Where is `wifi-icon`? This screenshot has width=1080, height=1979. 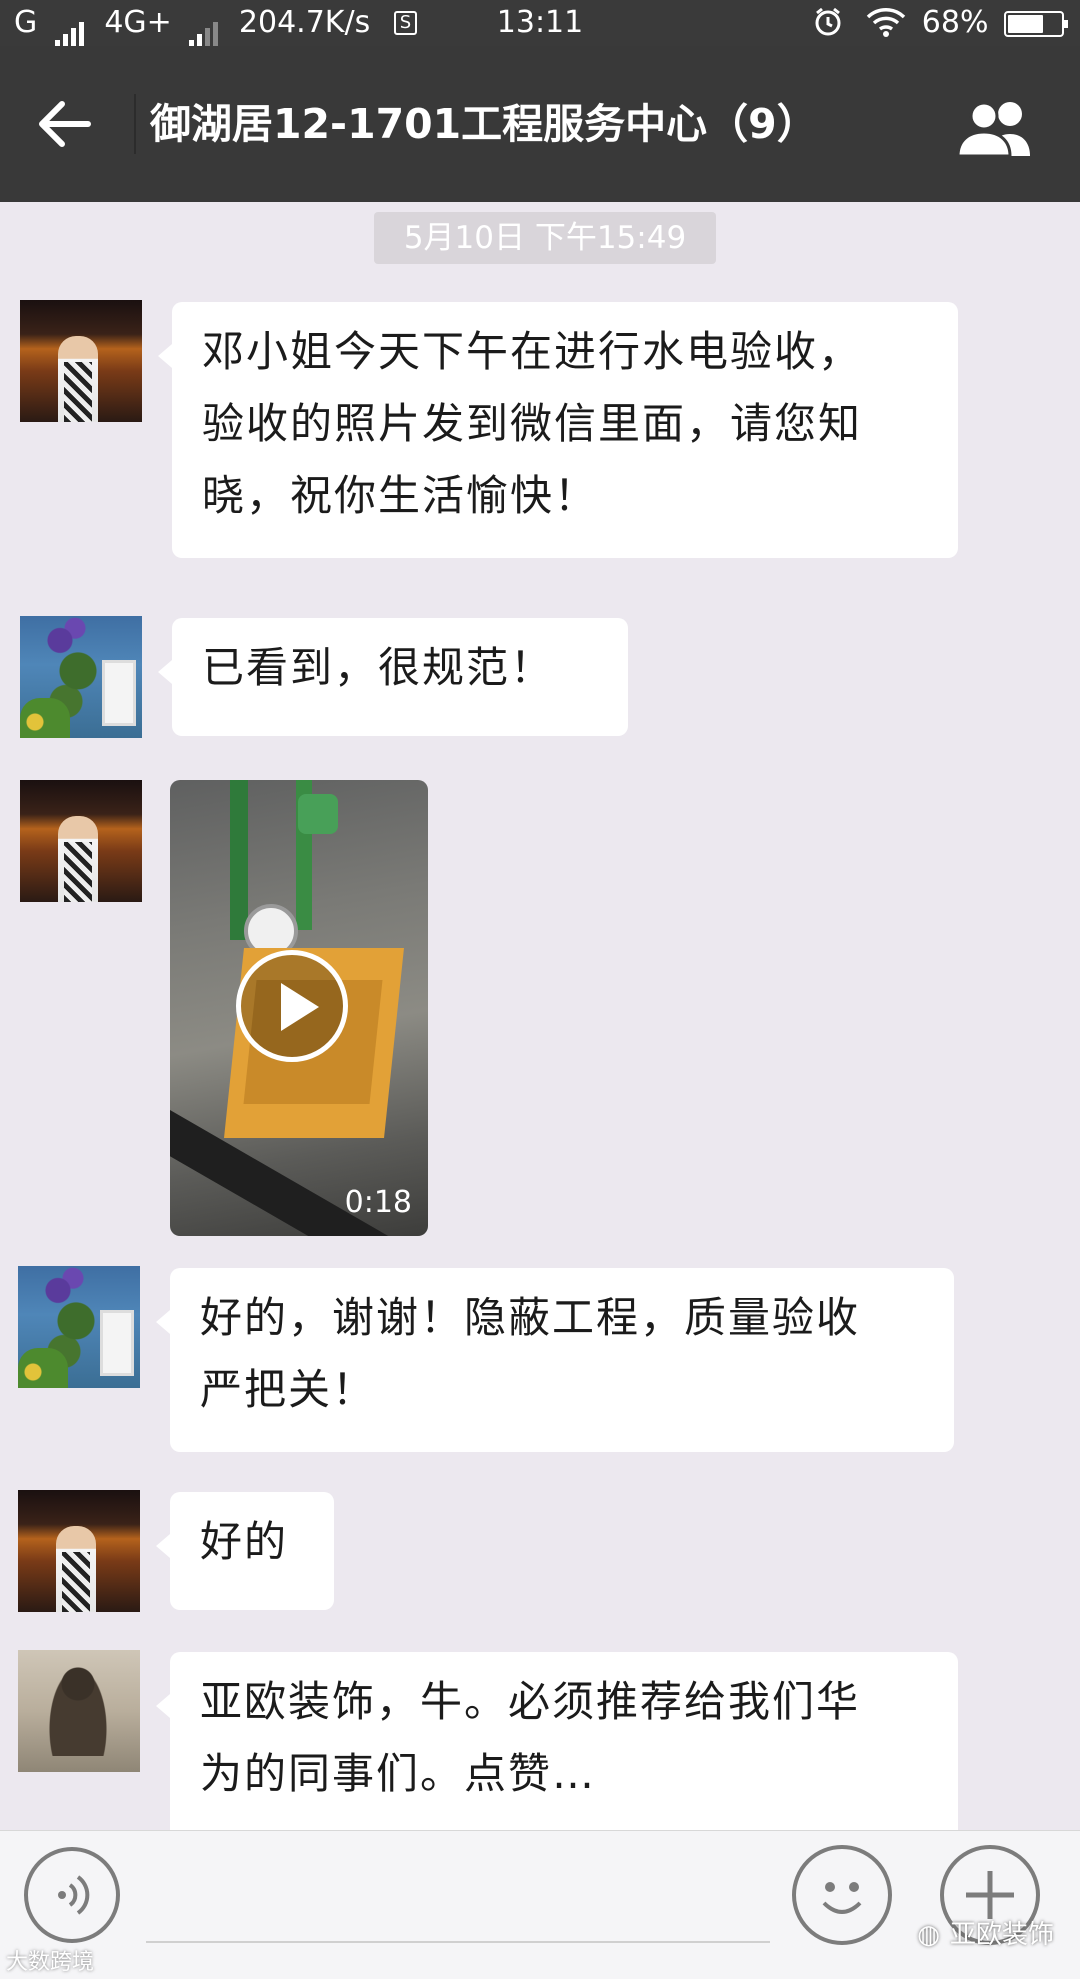 wifi-icon is located at coordinates (894, 22).